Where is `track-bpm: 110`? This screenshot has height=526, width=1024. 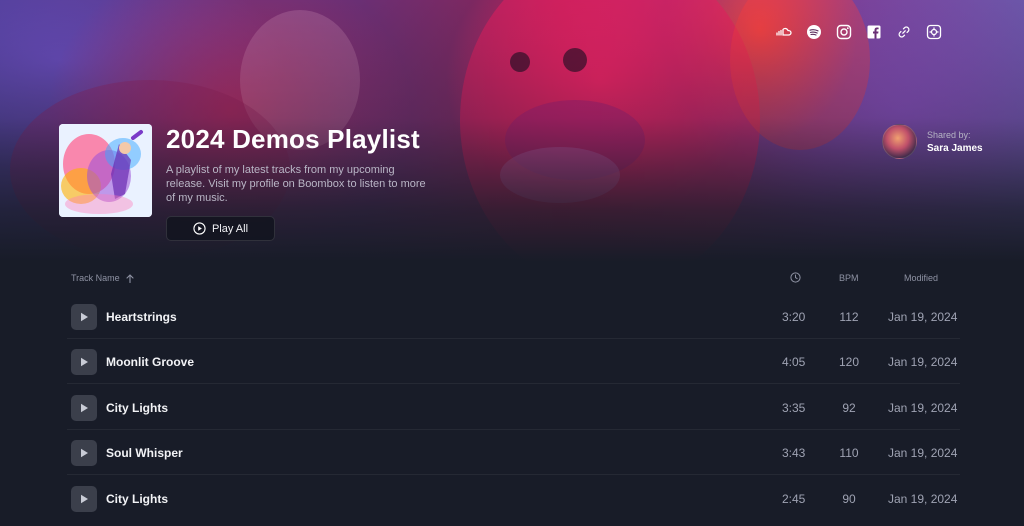 track-bpm: 110 is located at coordinates (849, 453).